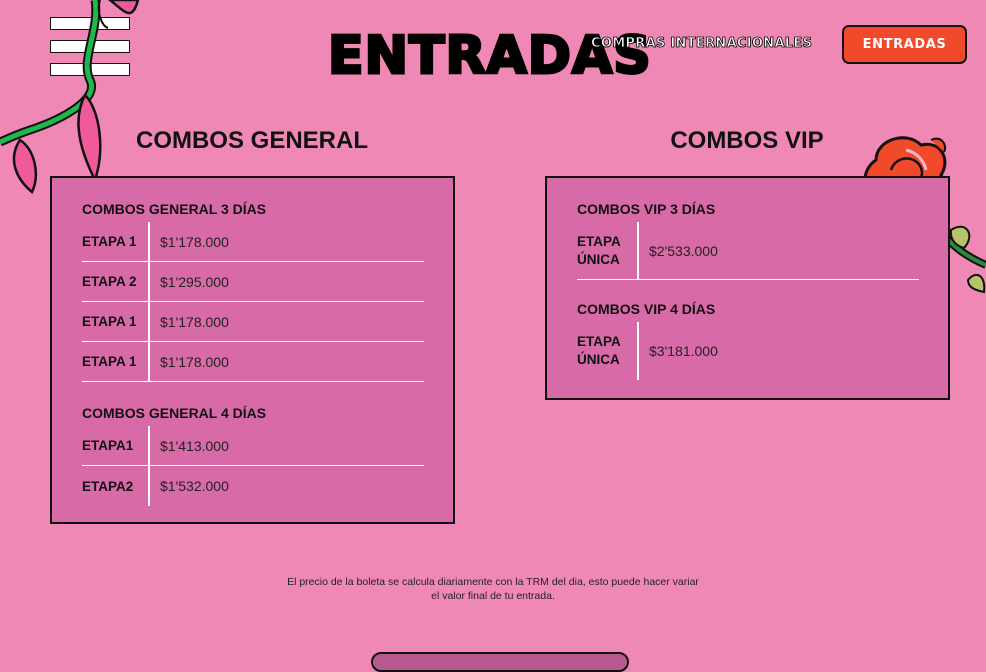 The image size is (986, 672). I want to click on bottom-button, so click(500, 662).